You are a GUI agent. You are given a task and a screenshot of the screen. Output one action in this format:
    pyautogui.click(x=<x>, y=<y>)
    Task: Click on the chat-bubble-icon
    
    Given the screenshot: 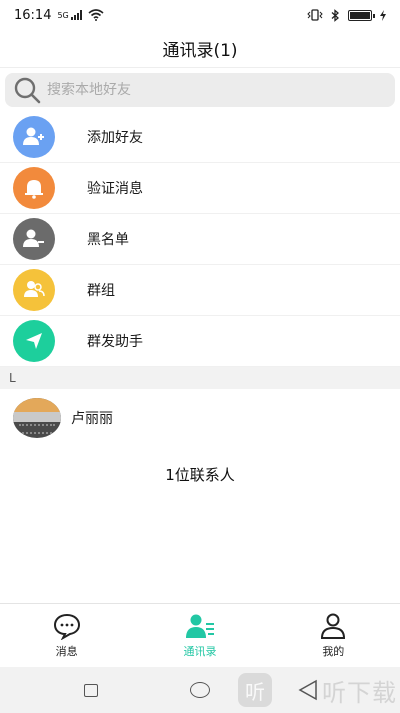 What is the action you would take?
    pyautogui.click(x=66, y=626)
    